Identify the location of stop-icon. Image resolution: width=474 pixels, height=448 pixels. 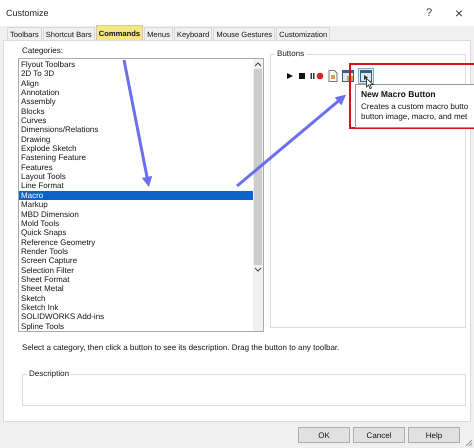
(302, 76).